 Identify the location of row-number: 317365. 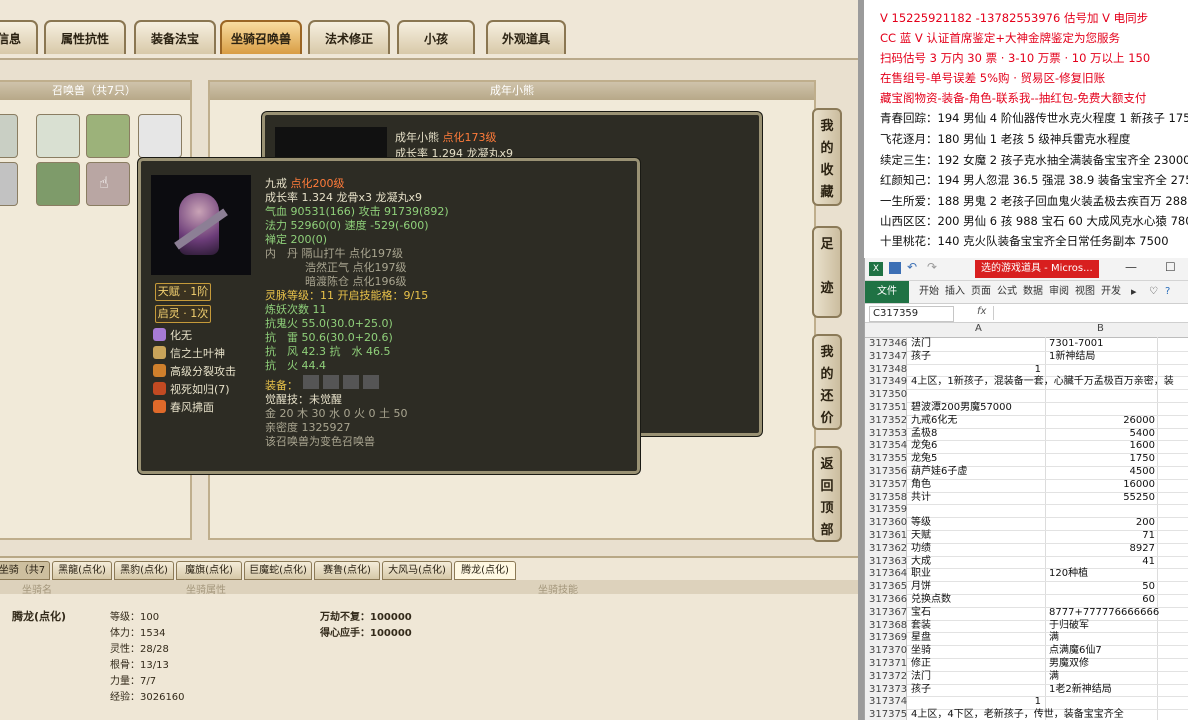
(886, 587).